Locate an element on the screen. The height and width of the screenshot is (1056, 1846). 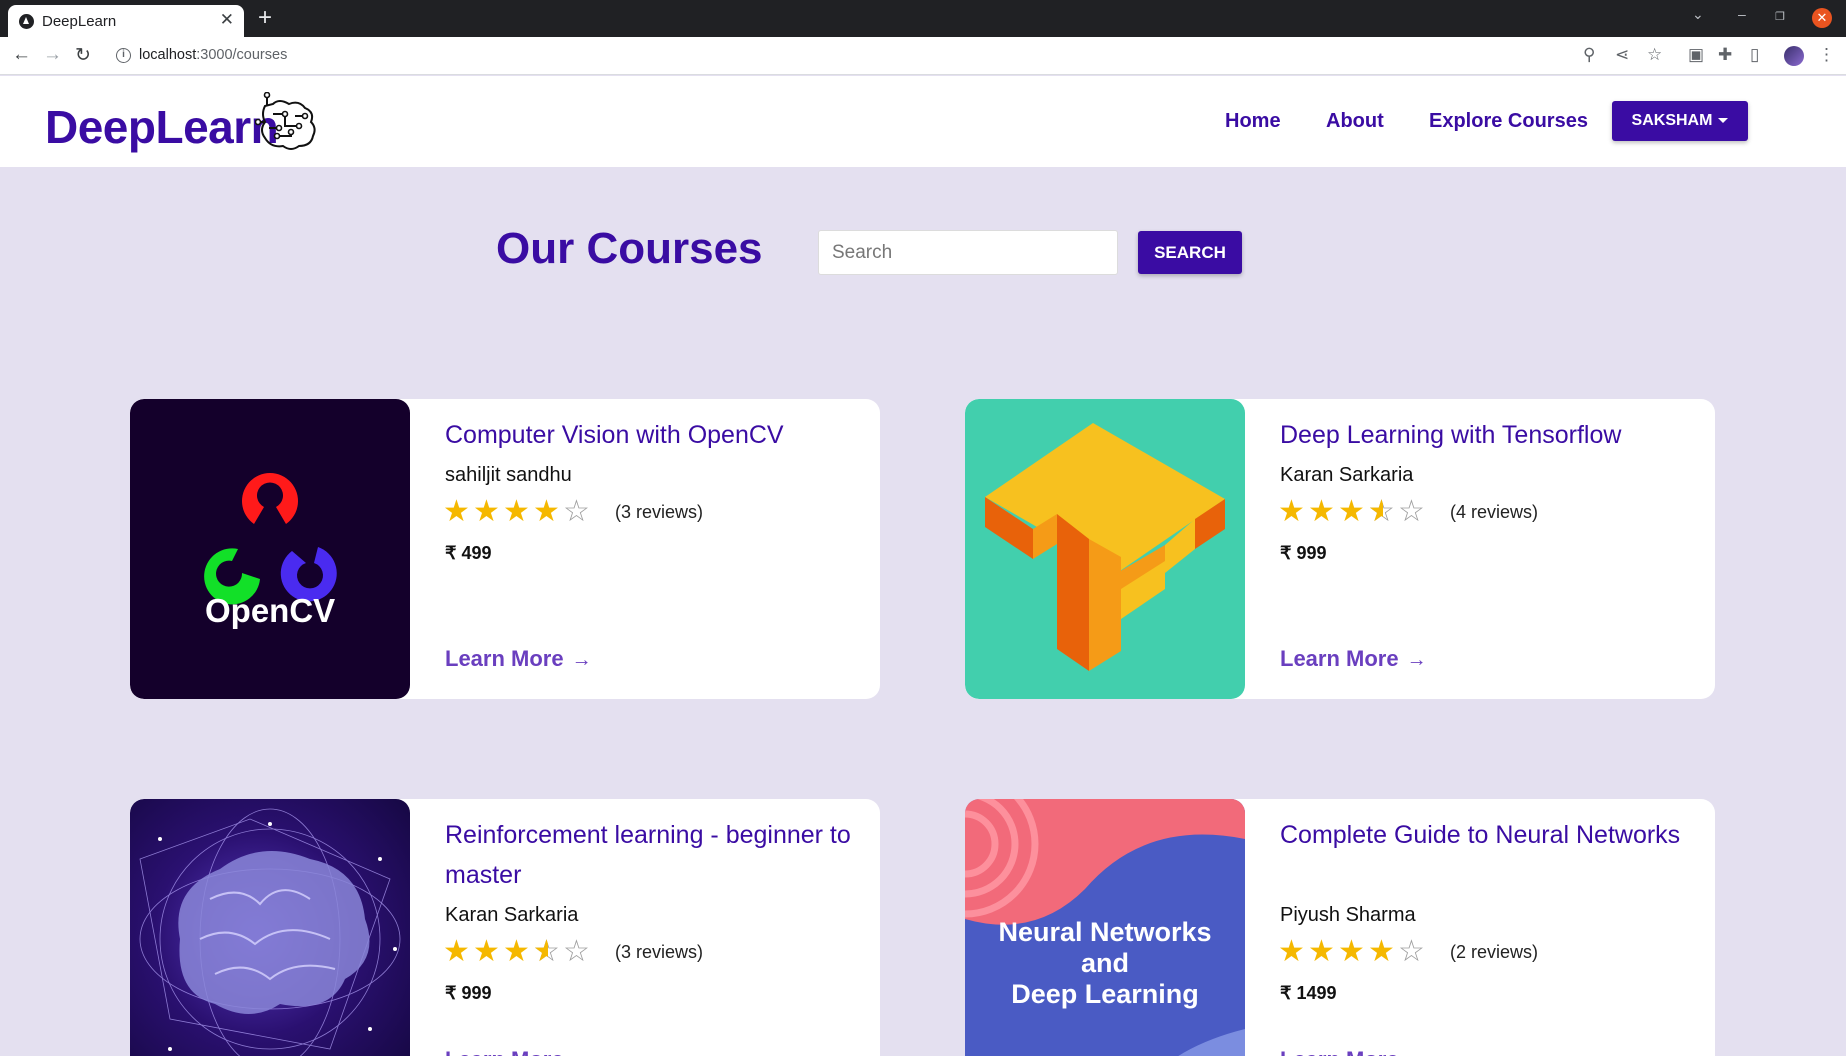
user-menu-button: SAKSHAM is located at coordinates (1680, 121).